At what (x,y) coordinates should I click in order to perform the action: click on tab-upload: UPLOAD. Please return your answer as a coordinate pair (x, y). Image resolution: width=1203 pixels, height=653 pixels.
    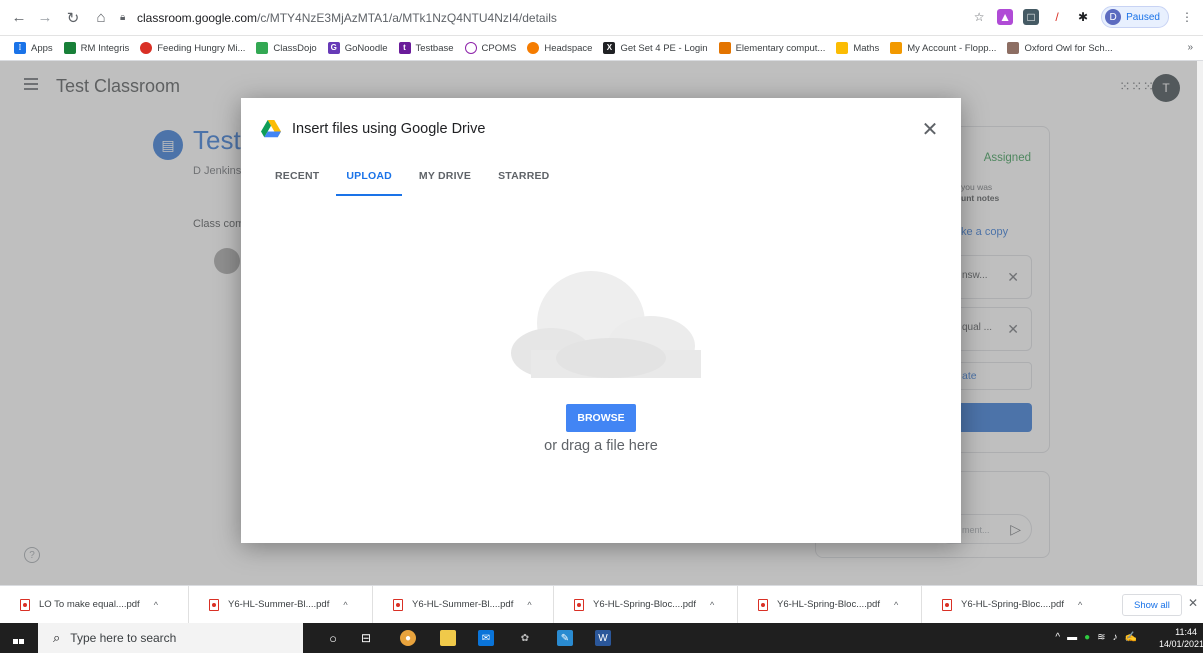
    Looking at the image, I should click on (369, 179).